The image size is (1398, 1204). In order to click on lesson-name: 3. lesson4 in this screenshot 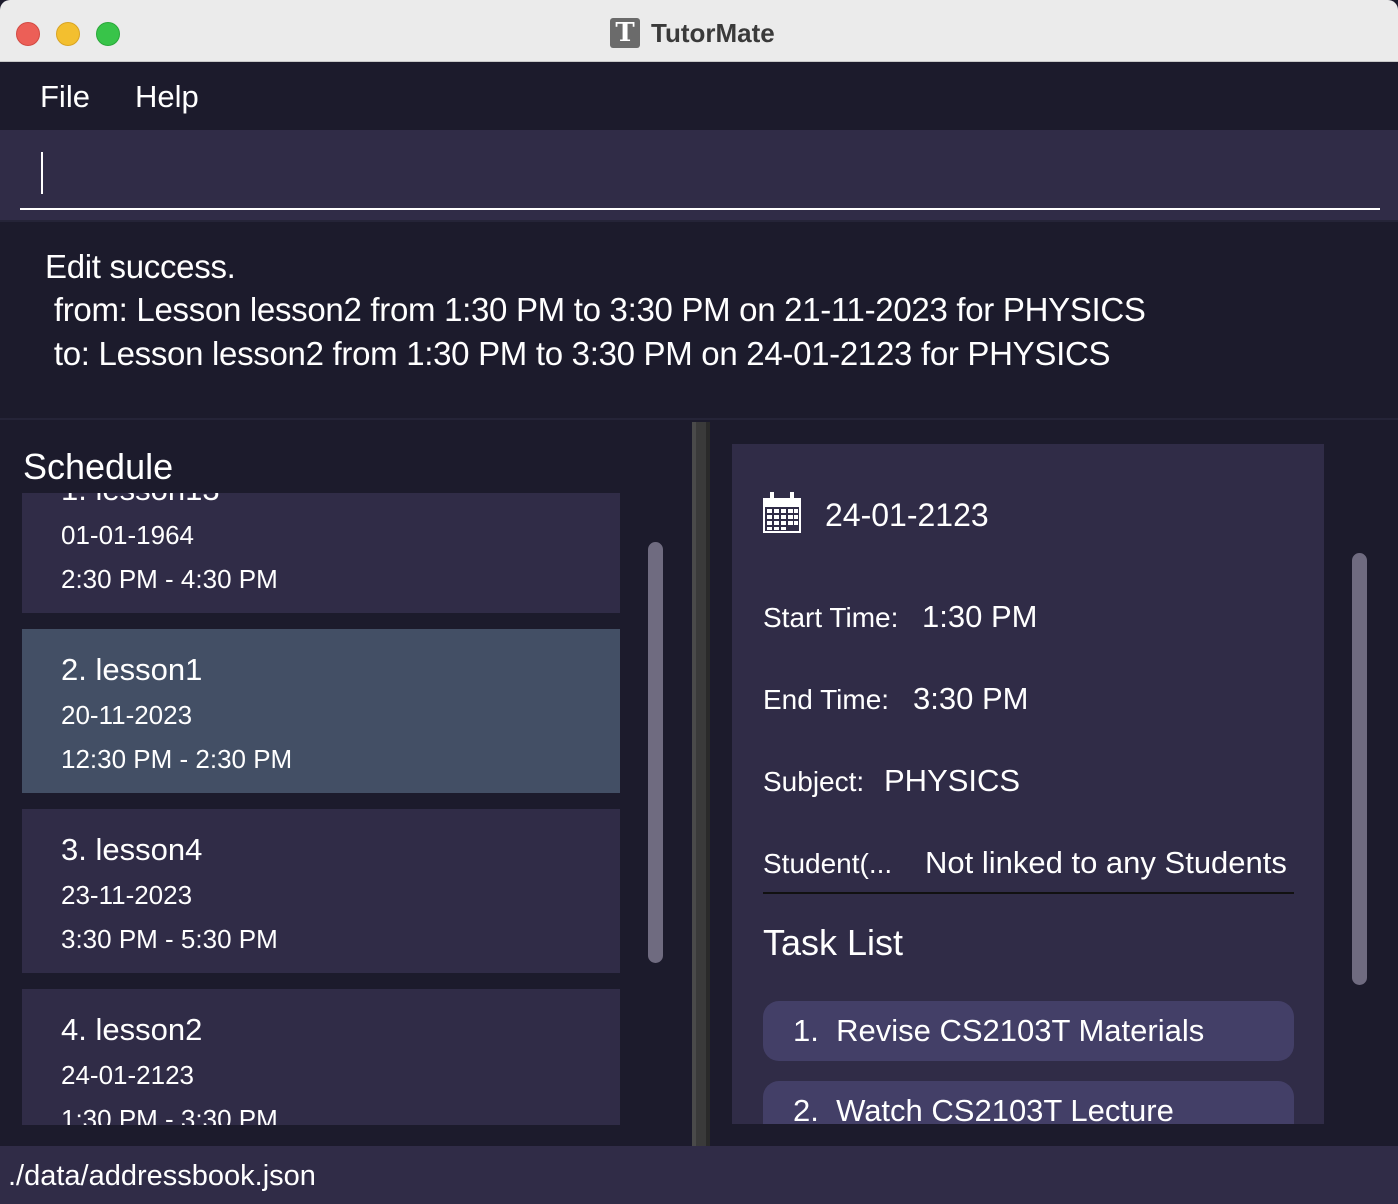, I will do `click(132, 849)`.